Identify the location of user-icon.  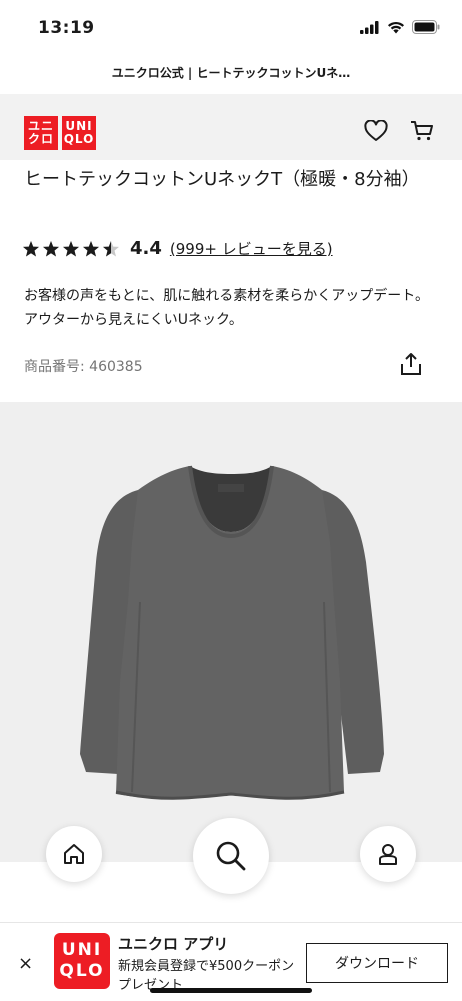
(388, 854).